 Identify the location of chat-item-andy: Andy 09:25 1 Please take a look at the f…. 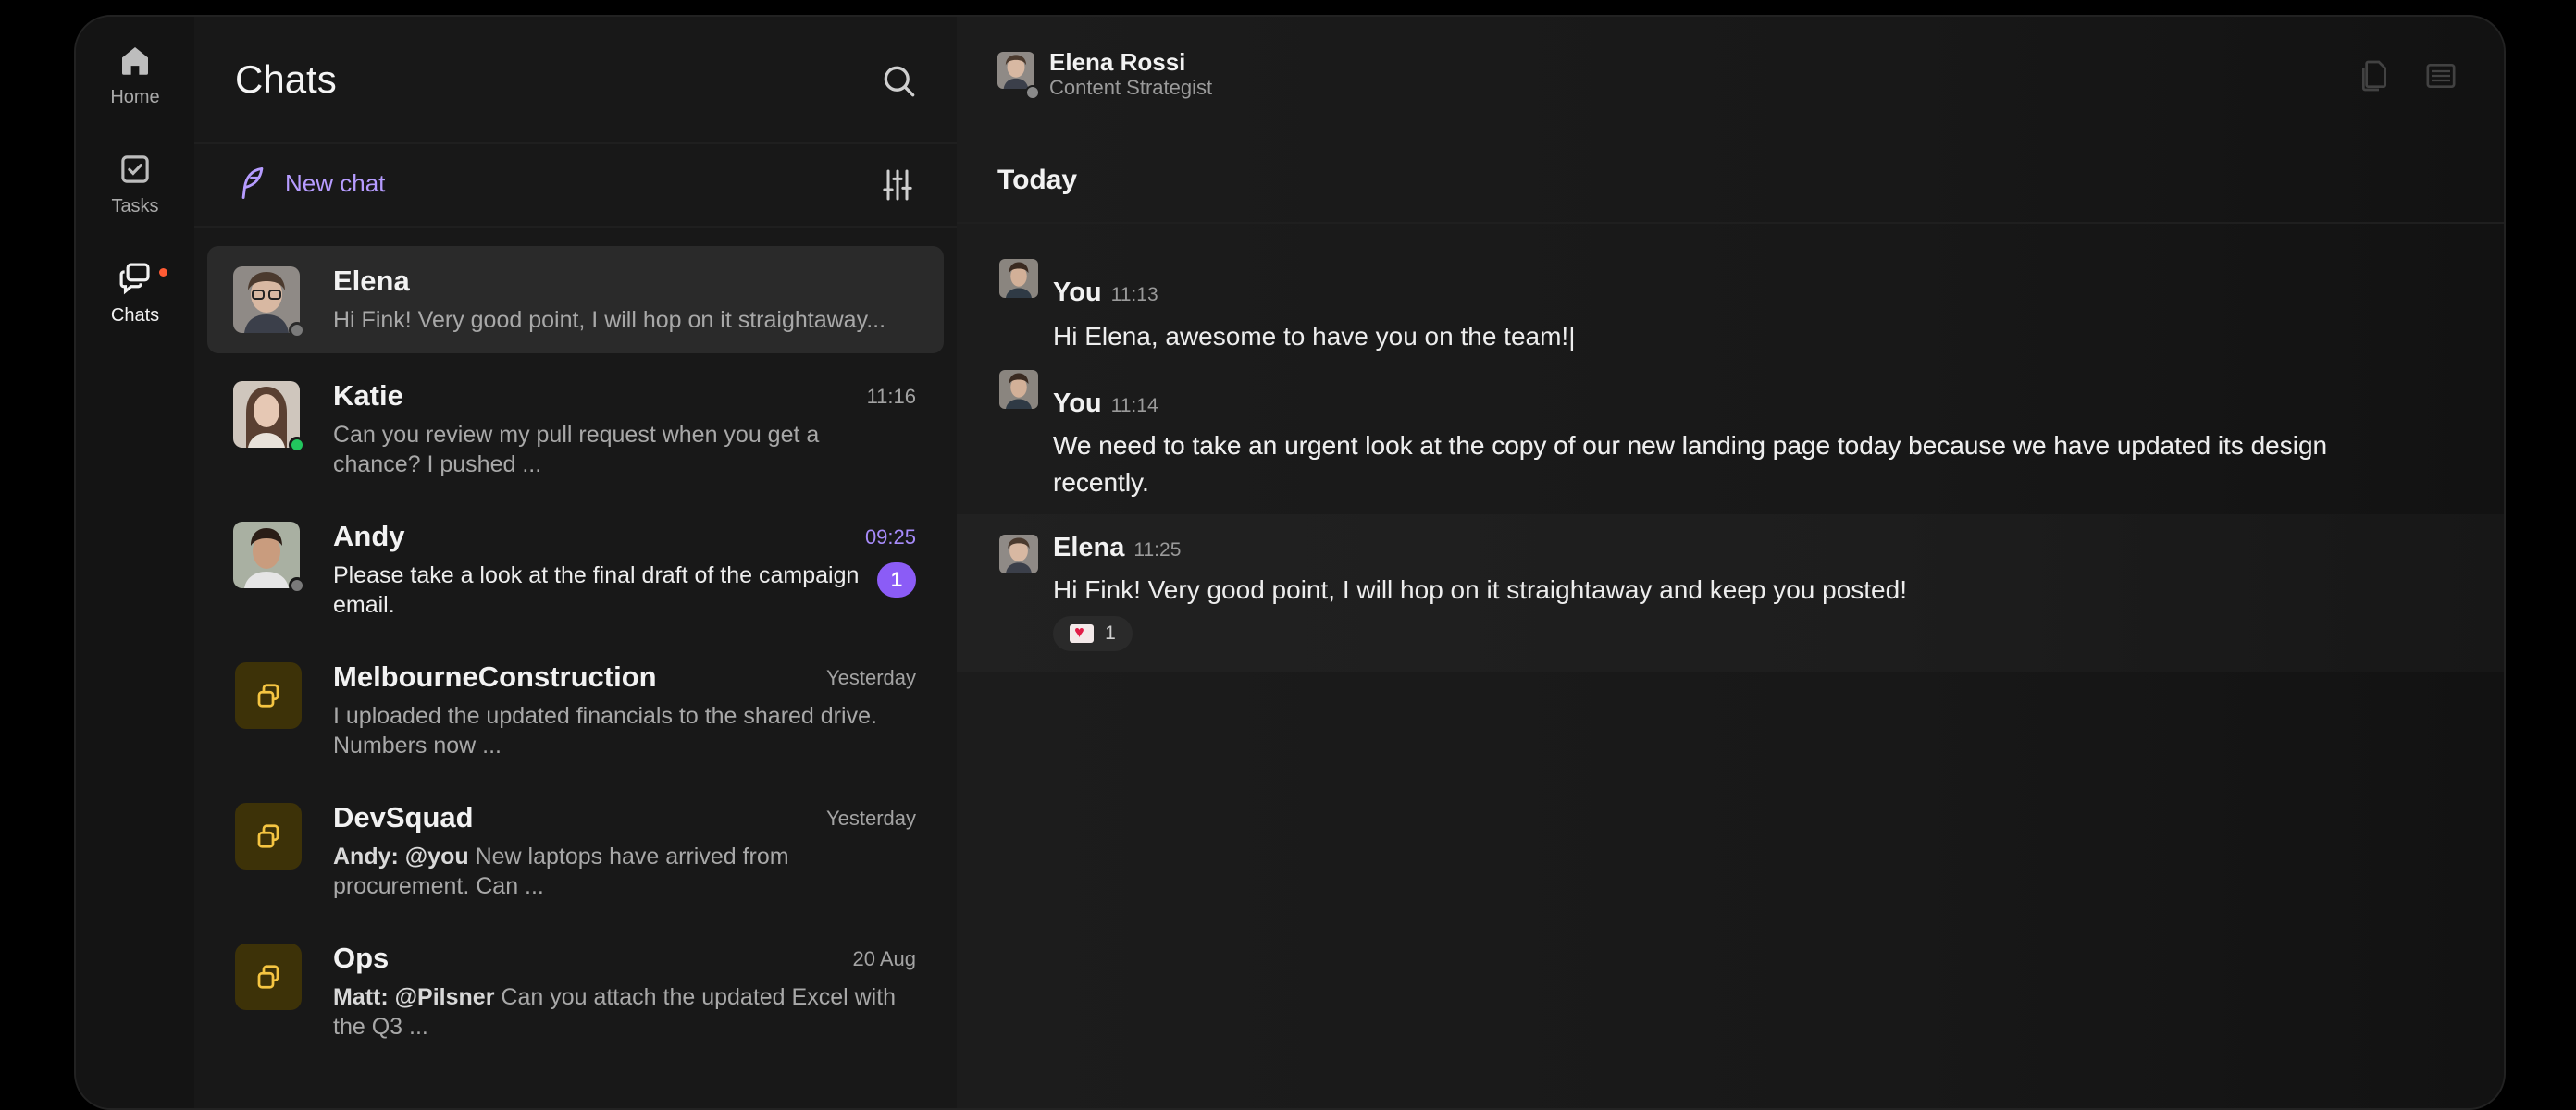
(575, 560).